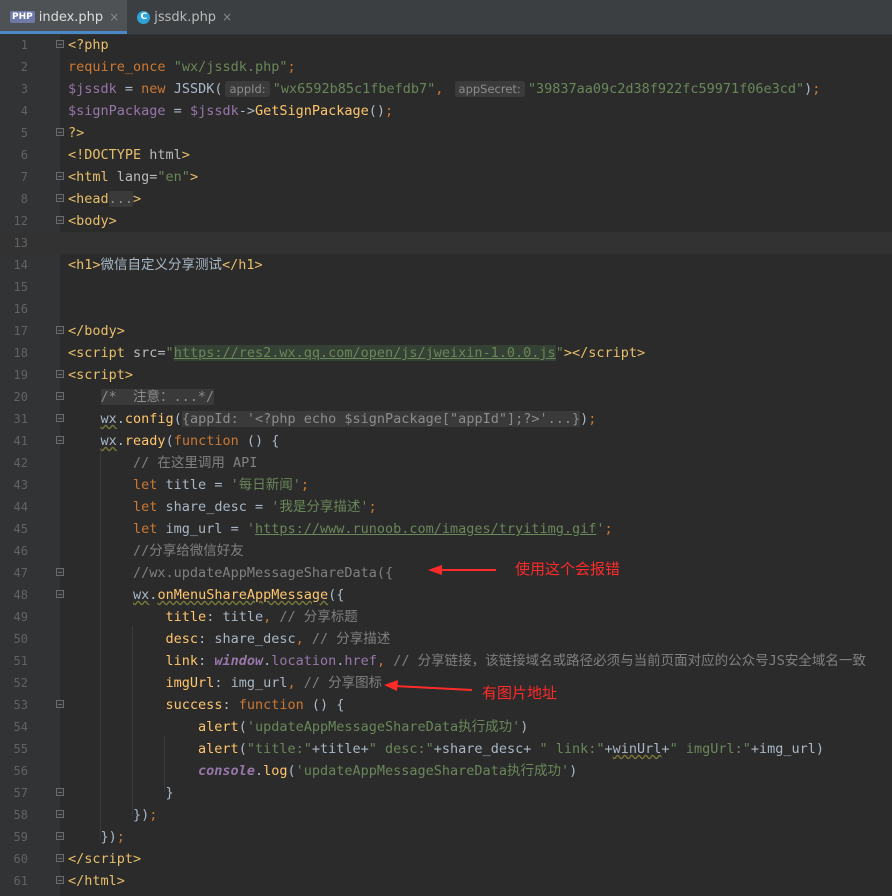 The width and height of the screenshot is (892, 896). Describe the element at coordinates (520, 693) in the screenshot. I see `annotation-image-note: 有图片地址` at that location.